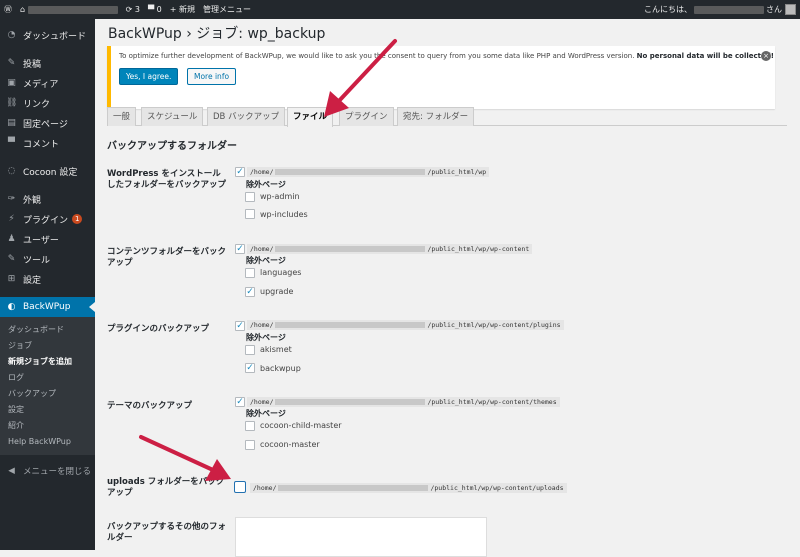 This screenshot has height=557, width=800. I want to click on menu-plugins: ⚡ プラグイン 1, so click(47, 219).